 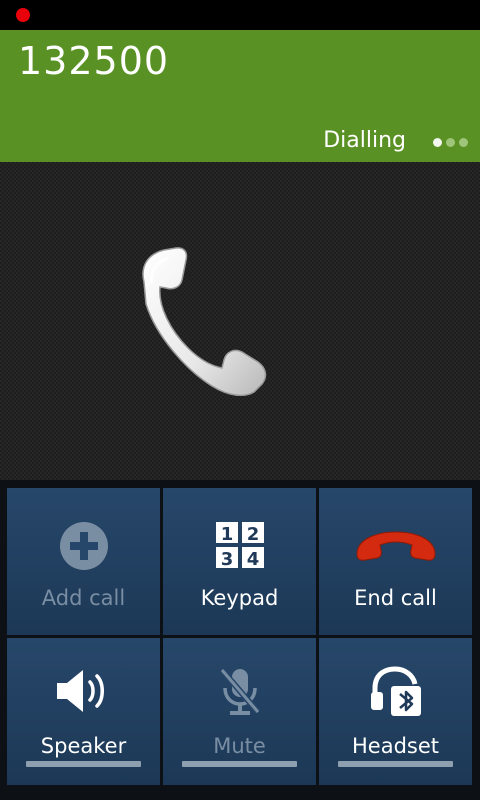 I want to click on speaker-button: Speaker, so click(x=83, y=711).